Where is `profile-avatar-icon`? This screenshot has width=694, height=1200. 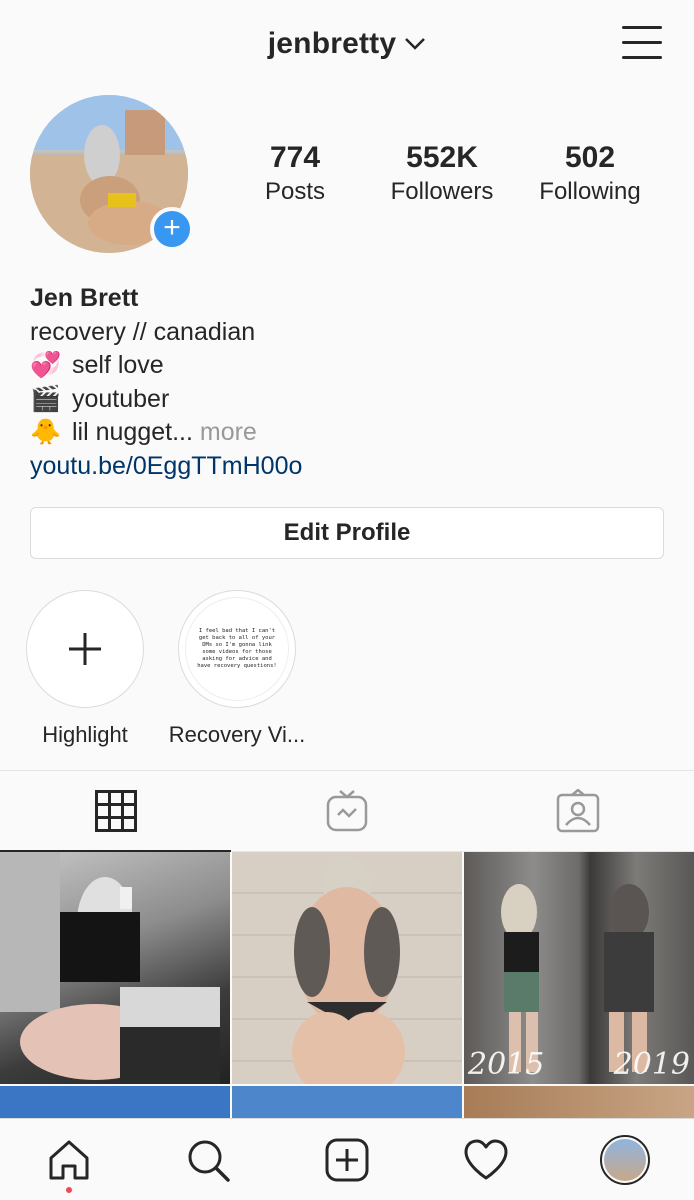 profile-avatar-icon is located at coordinates (624, 1159).